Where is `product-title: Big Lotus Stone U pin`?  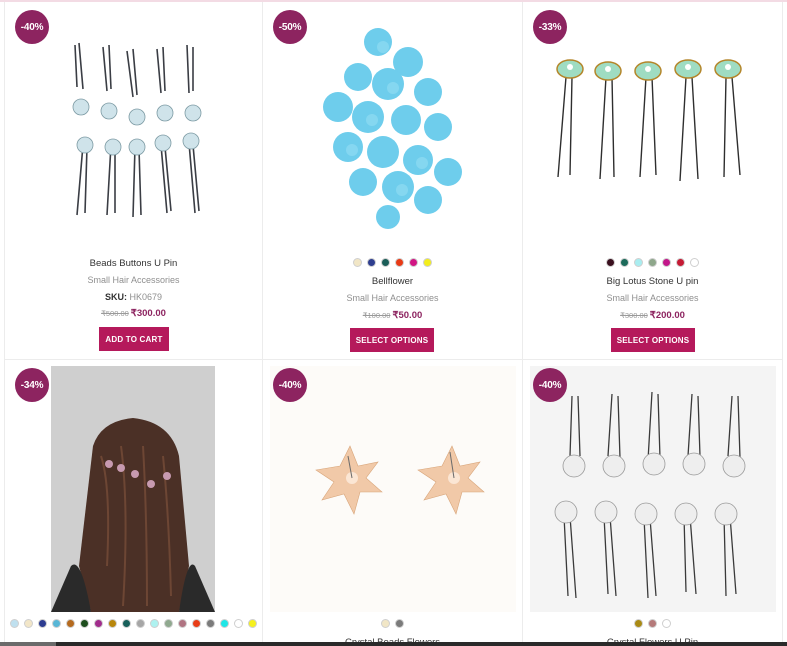 product-title: Big Lotus Stone U pin is located at coordinates (652, 281).